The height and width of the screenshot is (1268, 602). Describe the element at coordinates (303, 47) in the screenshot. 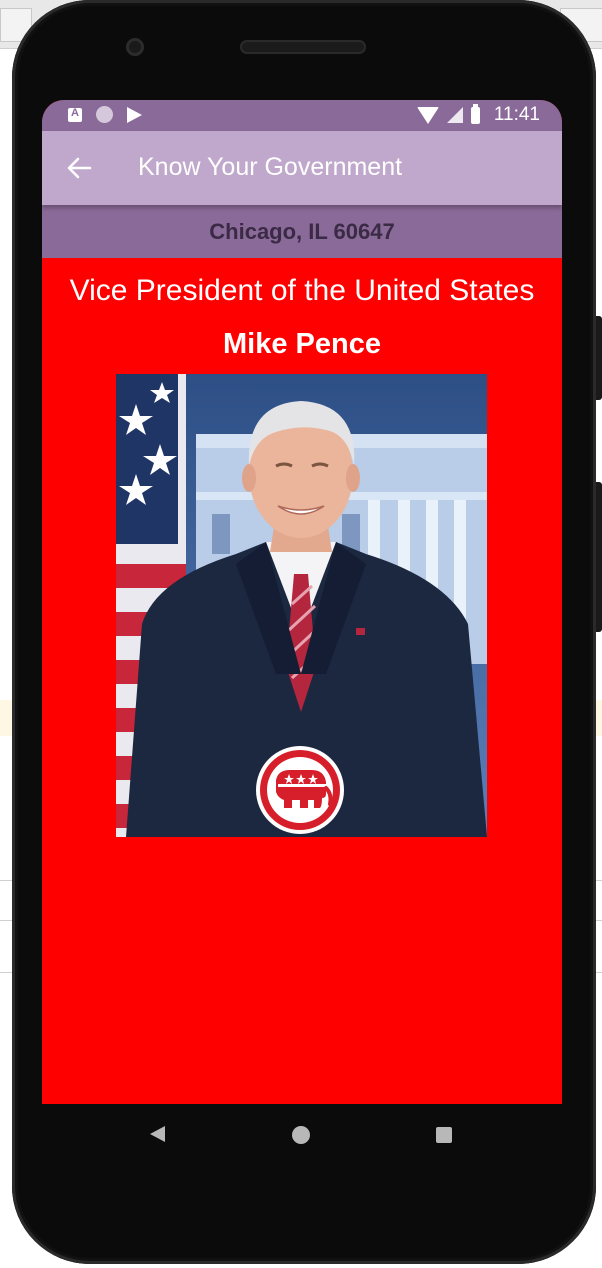

I see `earpiece-speaker` at that location.